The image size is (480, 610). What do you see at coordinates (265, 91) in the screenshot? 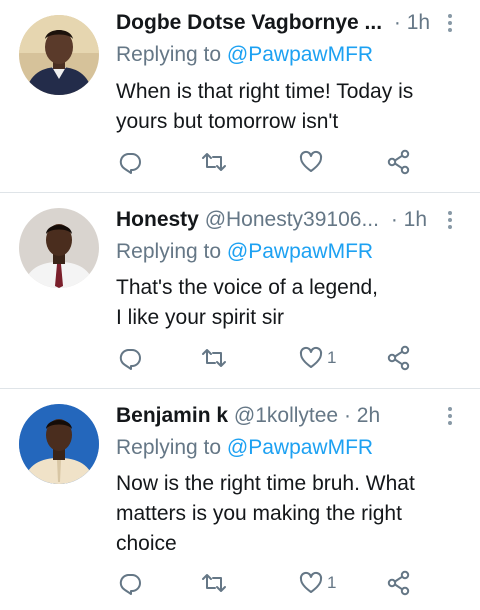
I see `tweet-text-line: When is that right time! Today is` at bounding box center [265, 91].